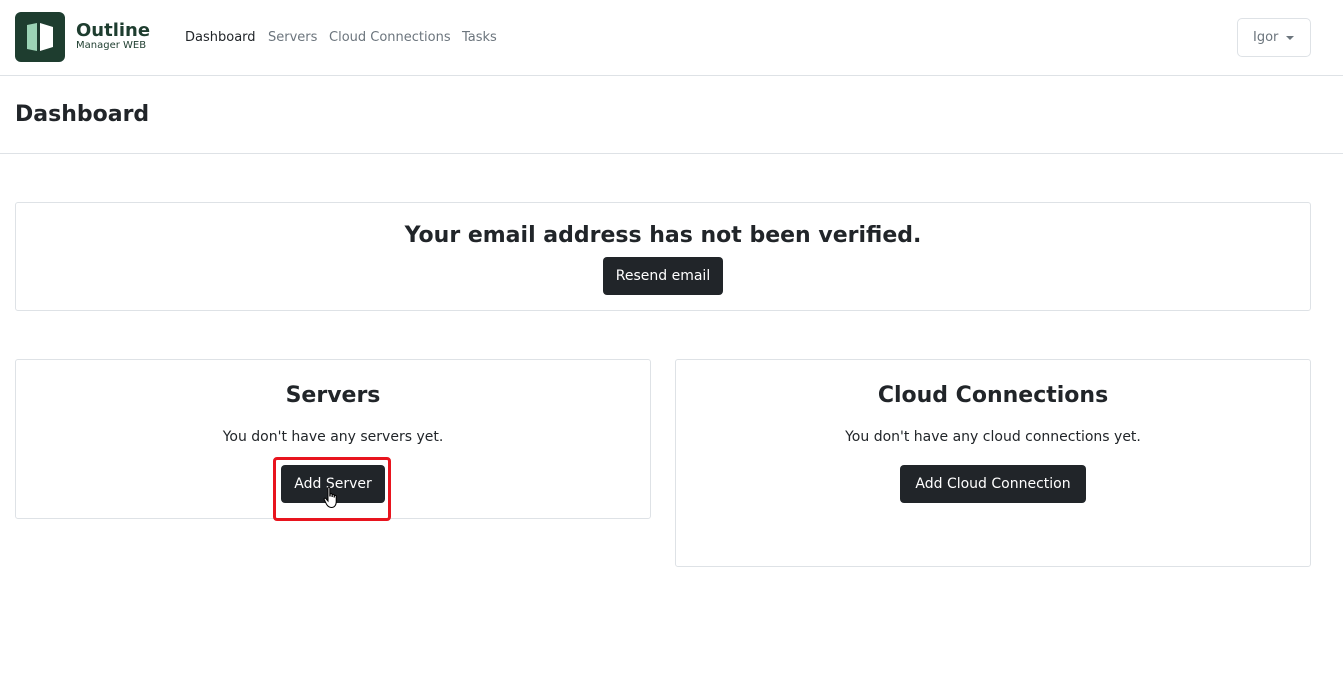 The height and width of the screenshot is (689, 1343). What do you see at coordinates (82, 114) in the screenshot?
I see `page-title: Dashboard` at bounding box center [82, 114].